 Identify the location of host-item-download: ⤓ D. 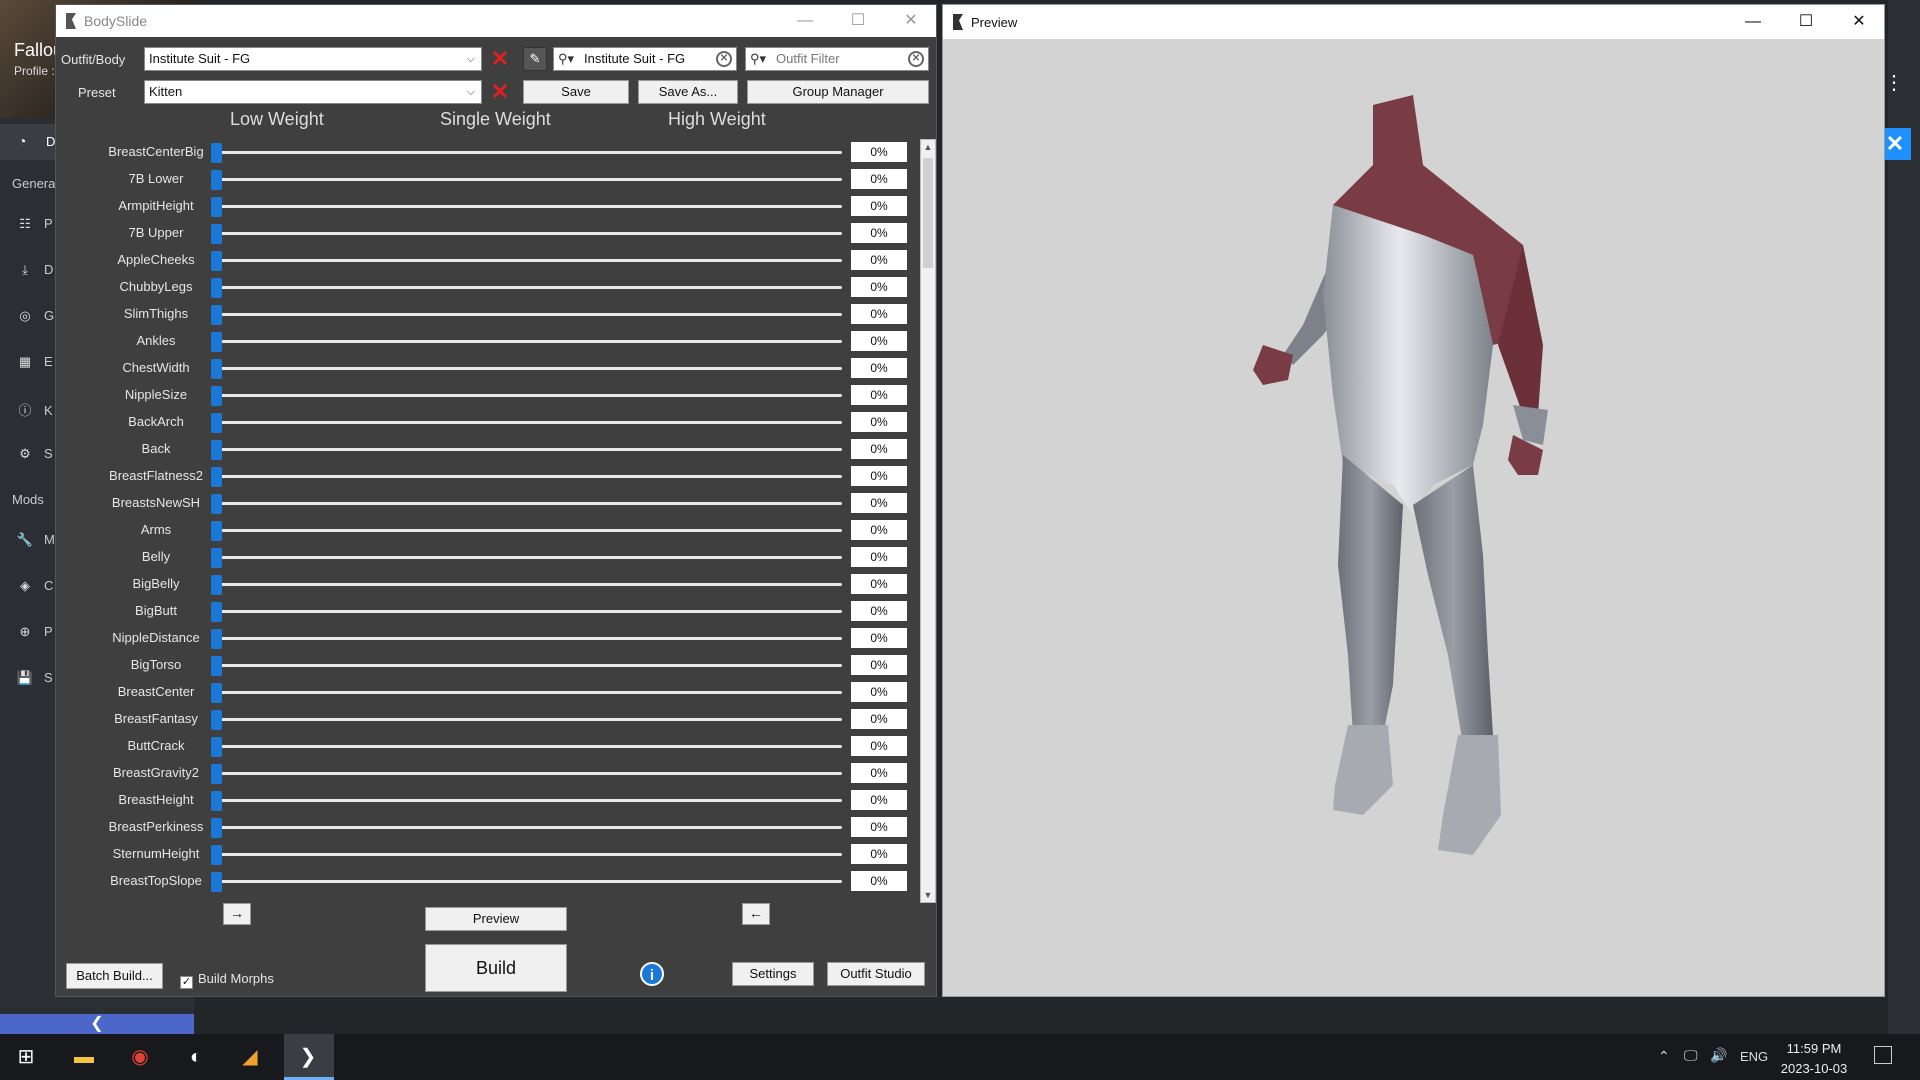
(36, 274).